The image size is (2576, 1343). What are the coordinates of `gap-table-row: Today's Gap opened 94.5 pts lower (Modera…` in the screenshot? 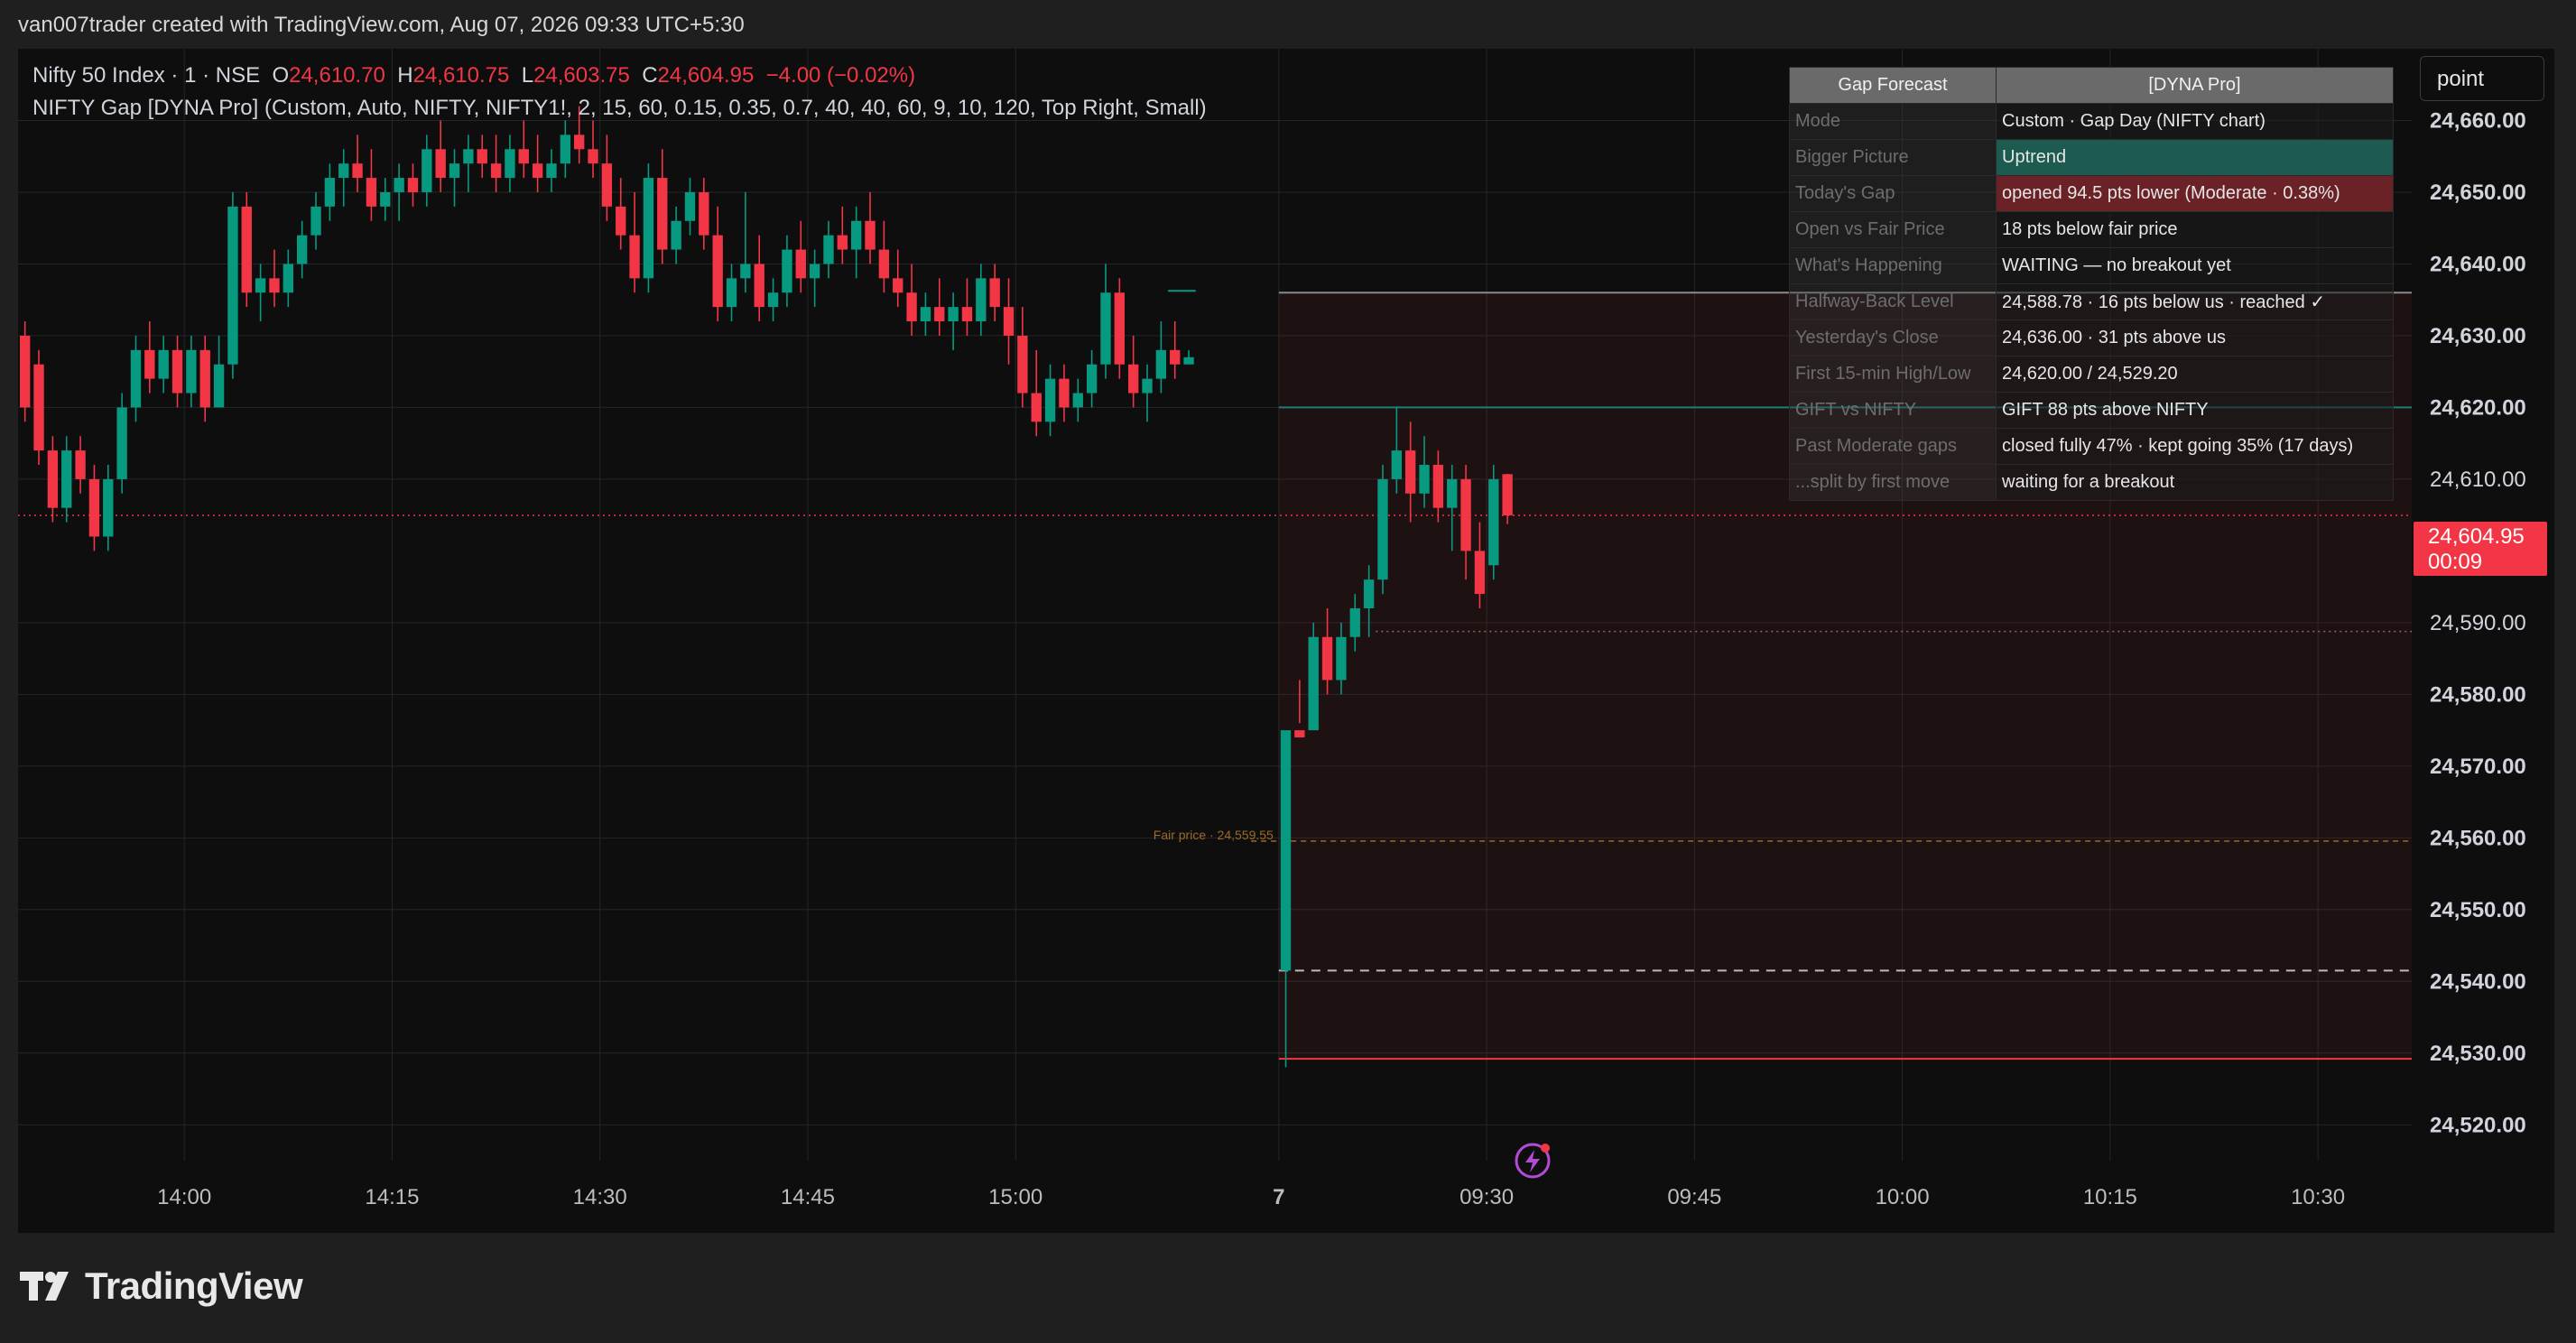 It's located at (2091, 194).